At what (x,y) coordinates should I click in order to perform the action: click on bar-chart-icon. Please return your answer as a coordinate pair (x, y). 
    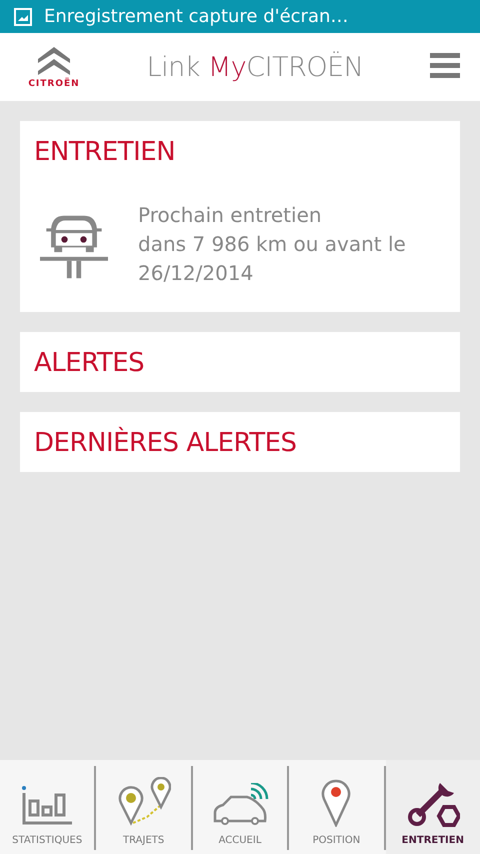
    Looking at the image, I should click on (47, 806).